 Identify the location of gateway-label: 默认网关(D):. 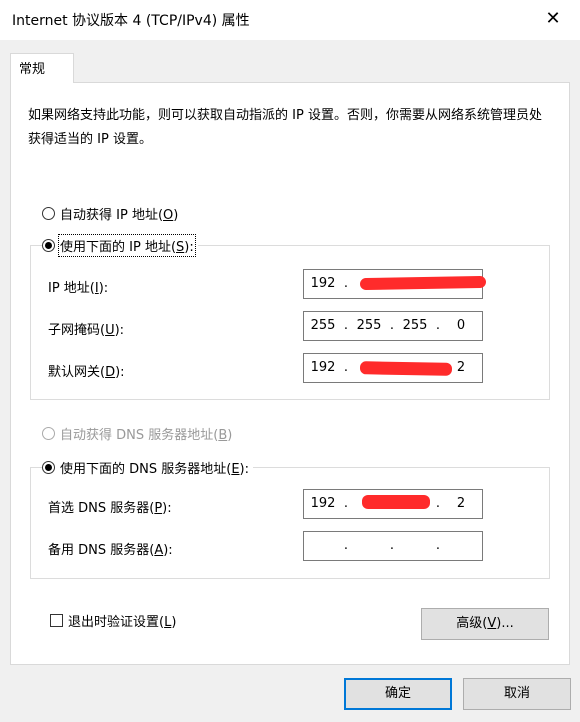
(86, 372).